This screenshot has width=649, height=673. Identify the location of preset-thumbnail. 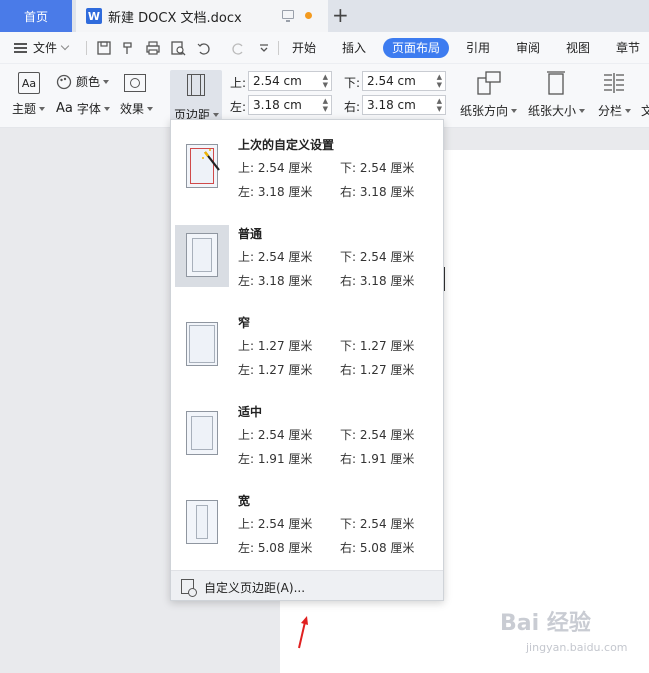
(202, 434).